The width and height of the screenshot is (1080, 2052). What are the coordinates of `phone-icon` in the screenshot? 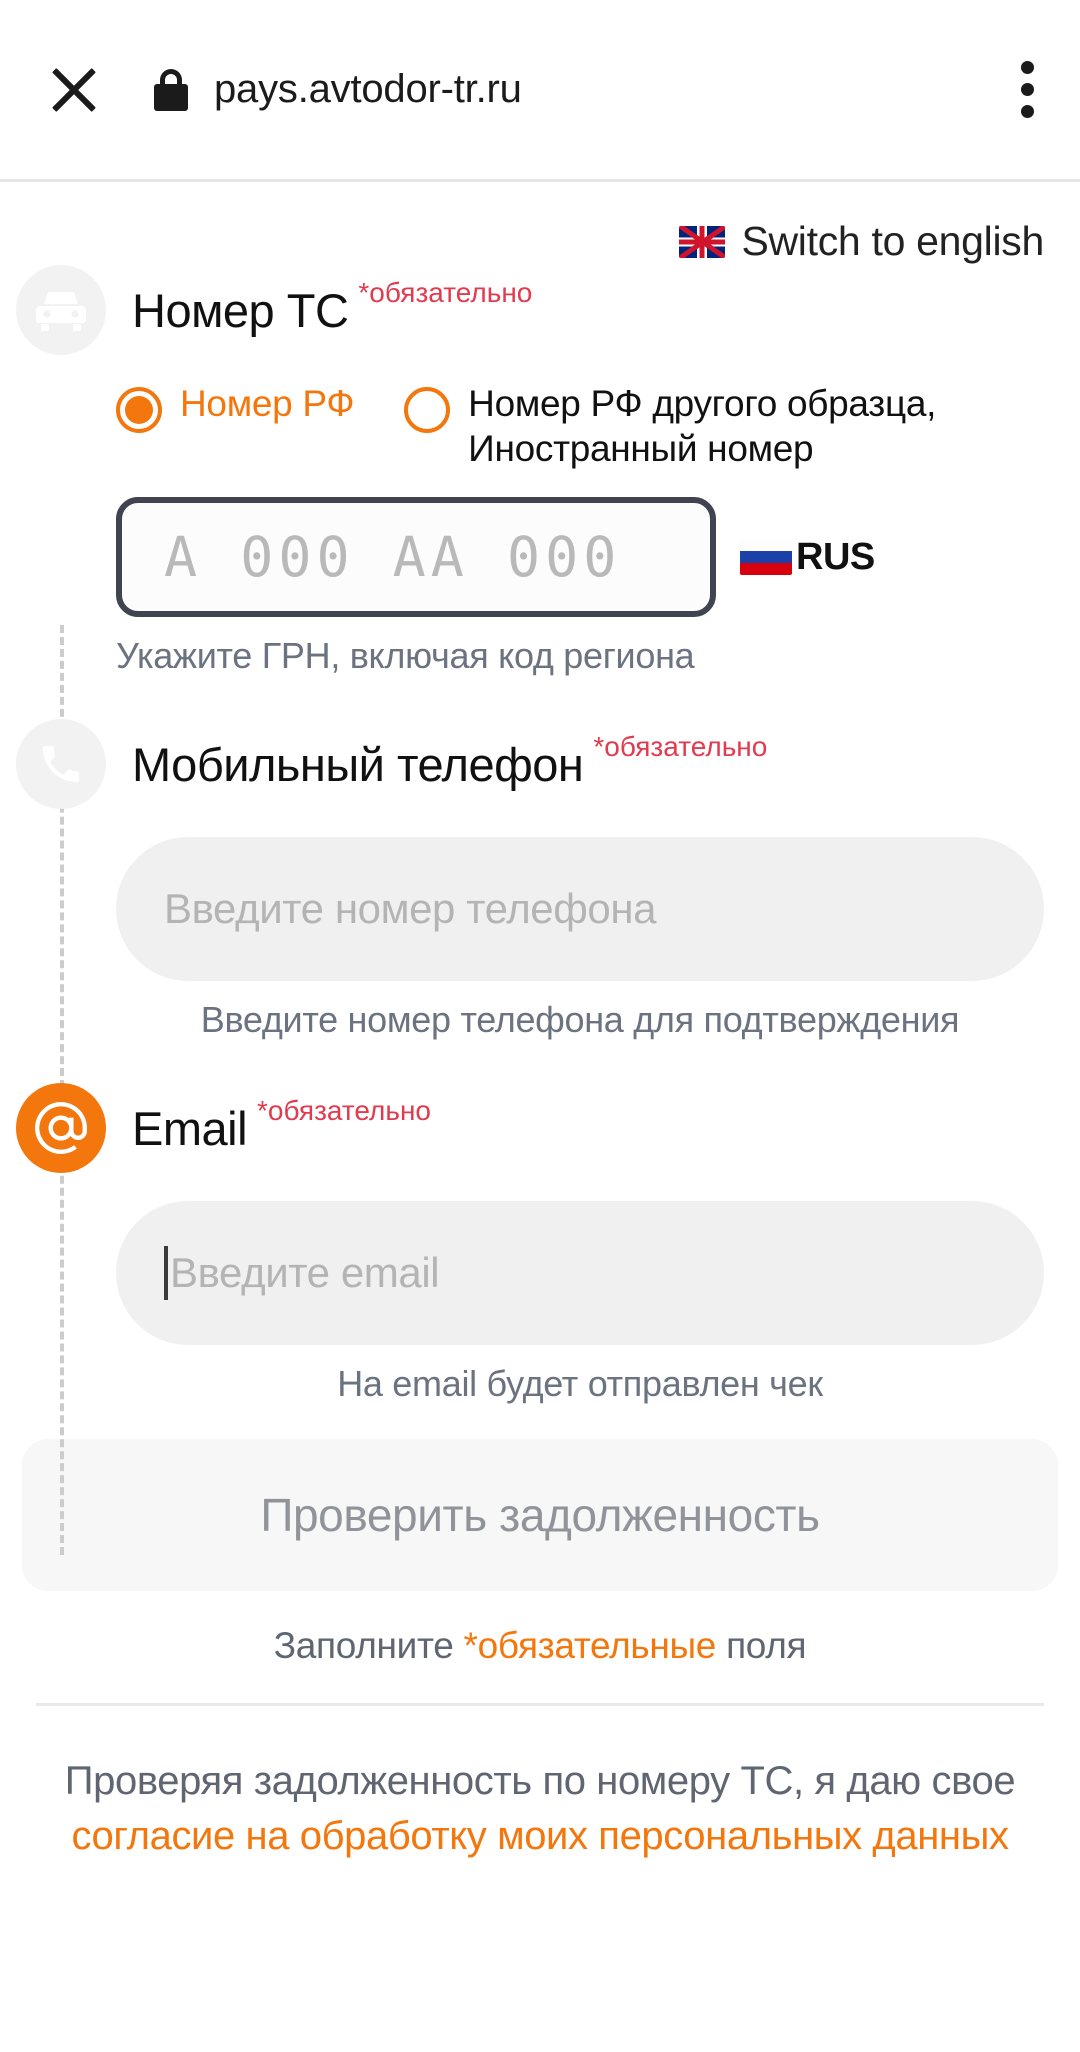 It's located at (61, 764).